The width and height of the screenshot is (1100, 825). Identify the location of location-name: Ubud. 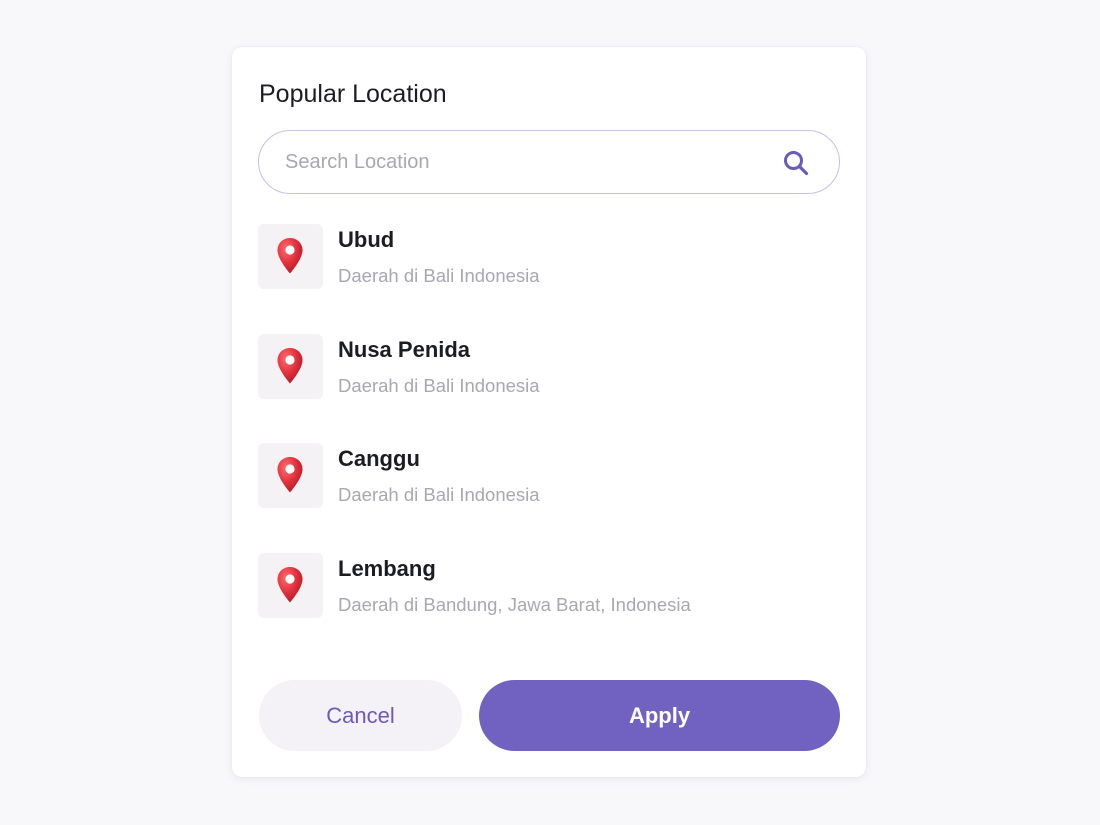
(366, 239).